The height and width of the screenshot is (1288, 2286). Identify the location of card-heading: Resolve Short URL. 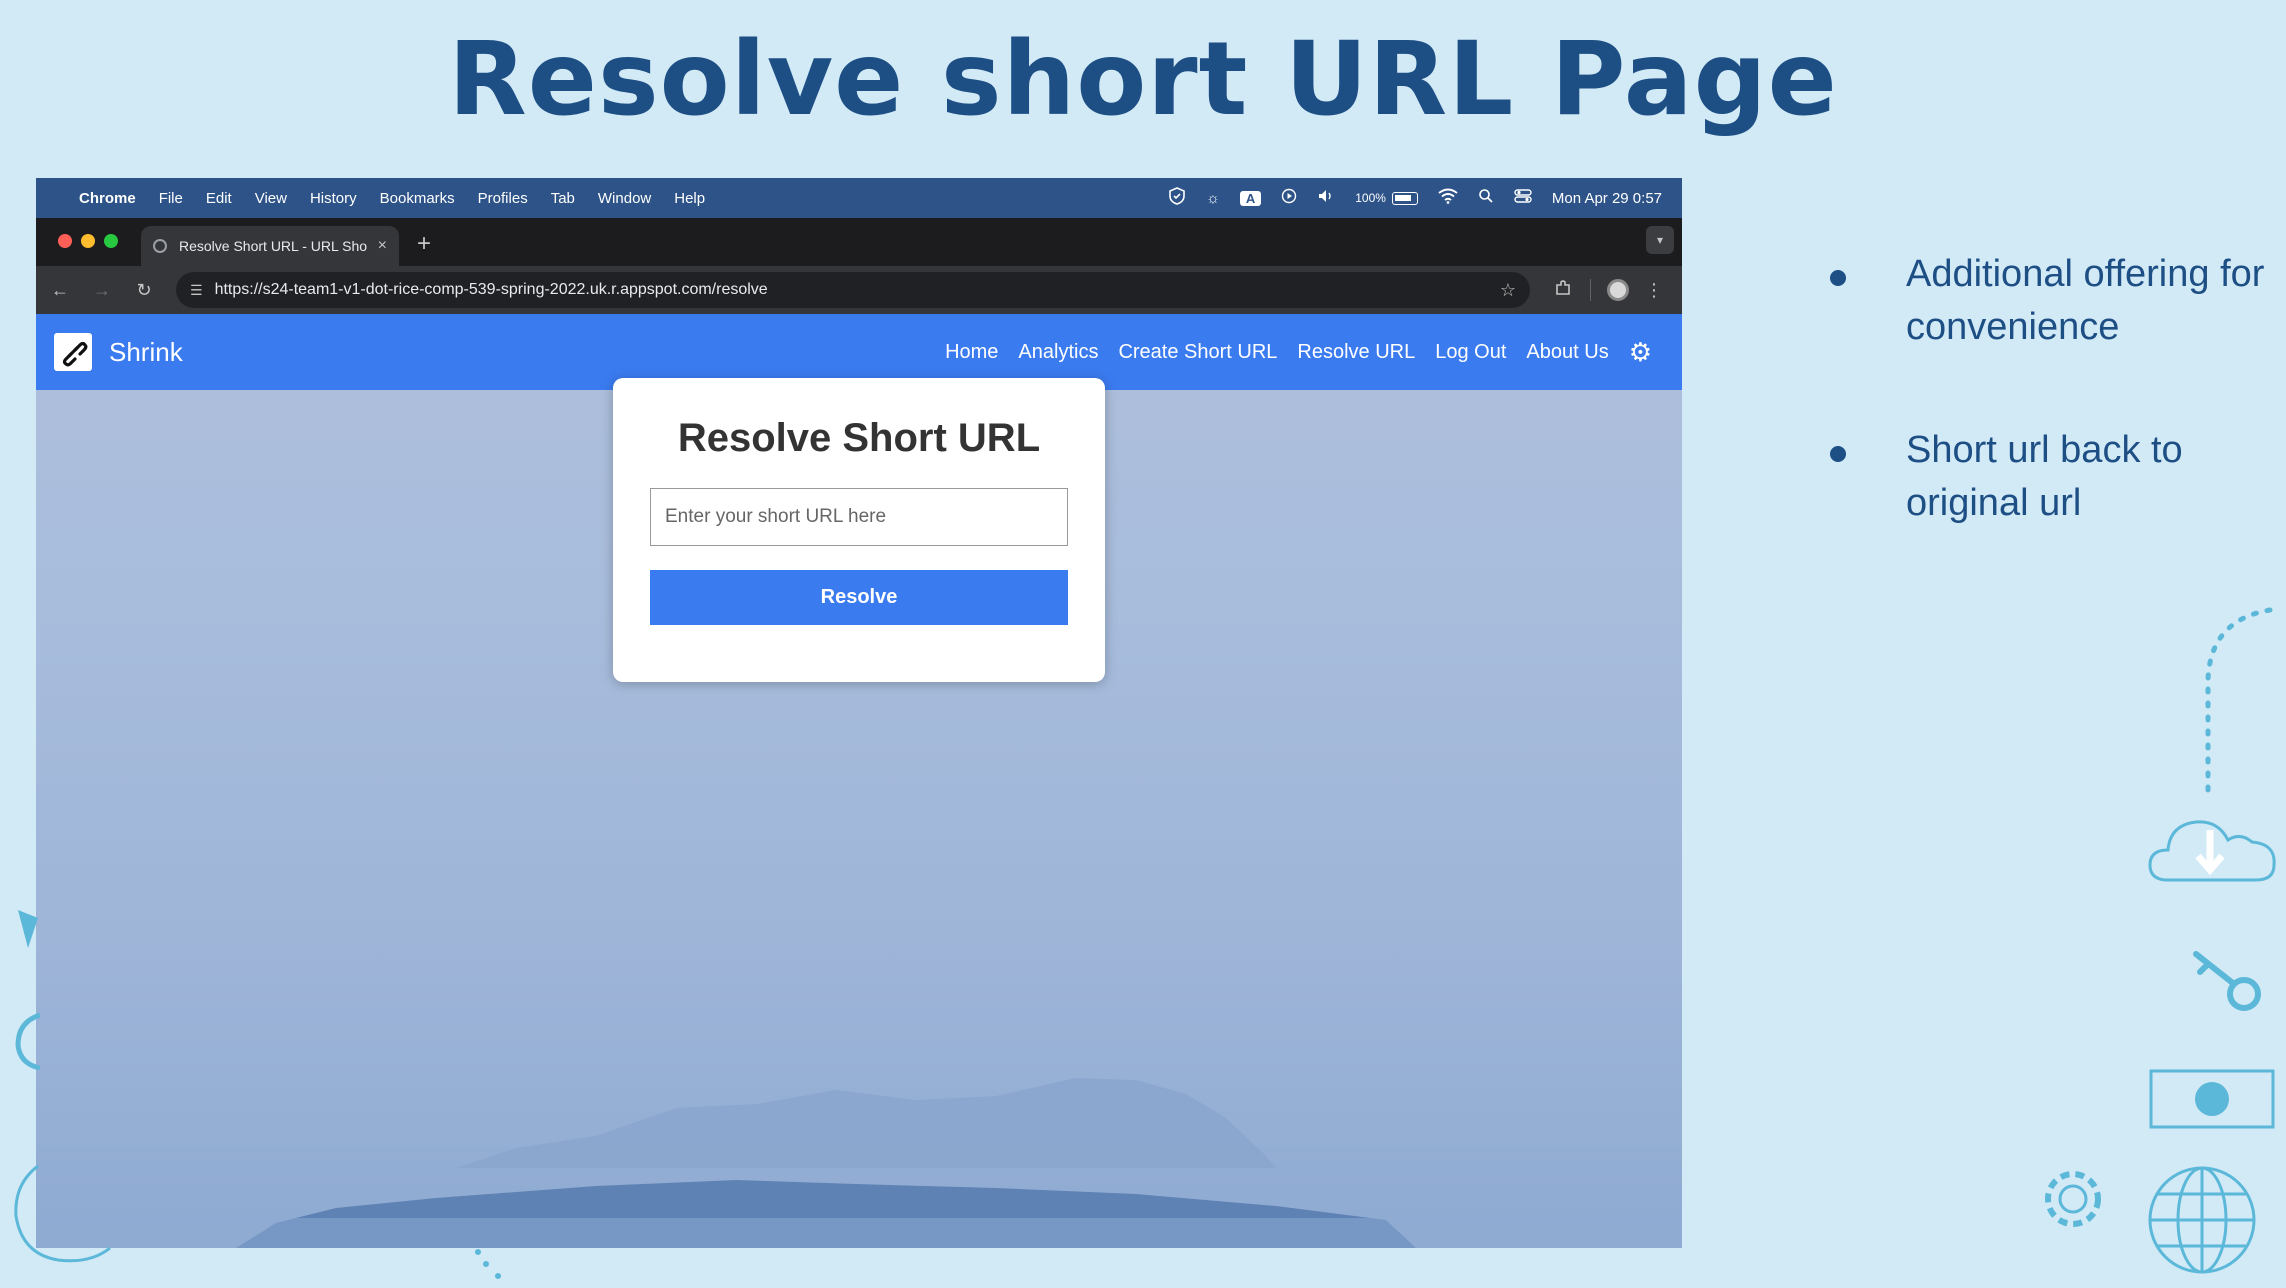
(859, 438).